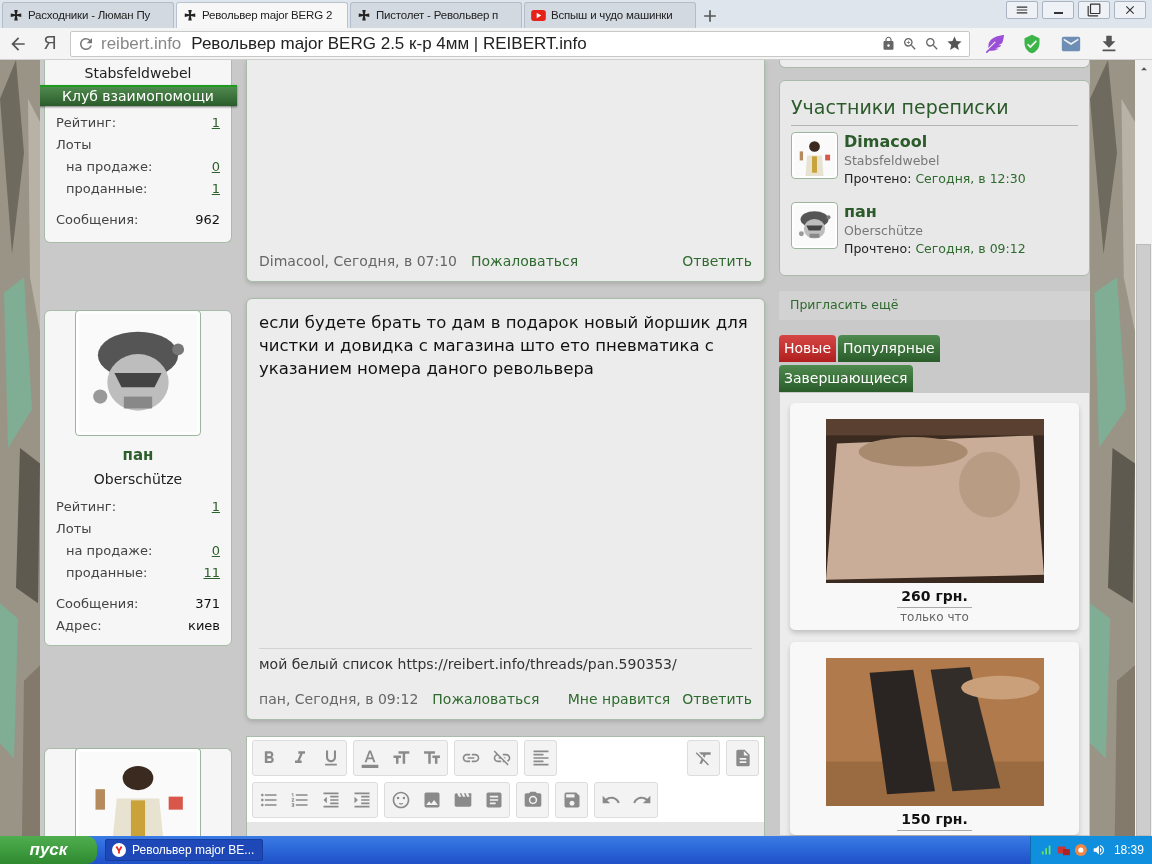 This screenshot has width=1152, height=864. What do you see at coordinates (910, 43) in the screenshot?
I see `zoom-icon` at bounding box center [910, 43].